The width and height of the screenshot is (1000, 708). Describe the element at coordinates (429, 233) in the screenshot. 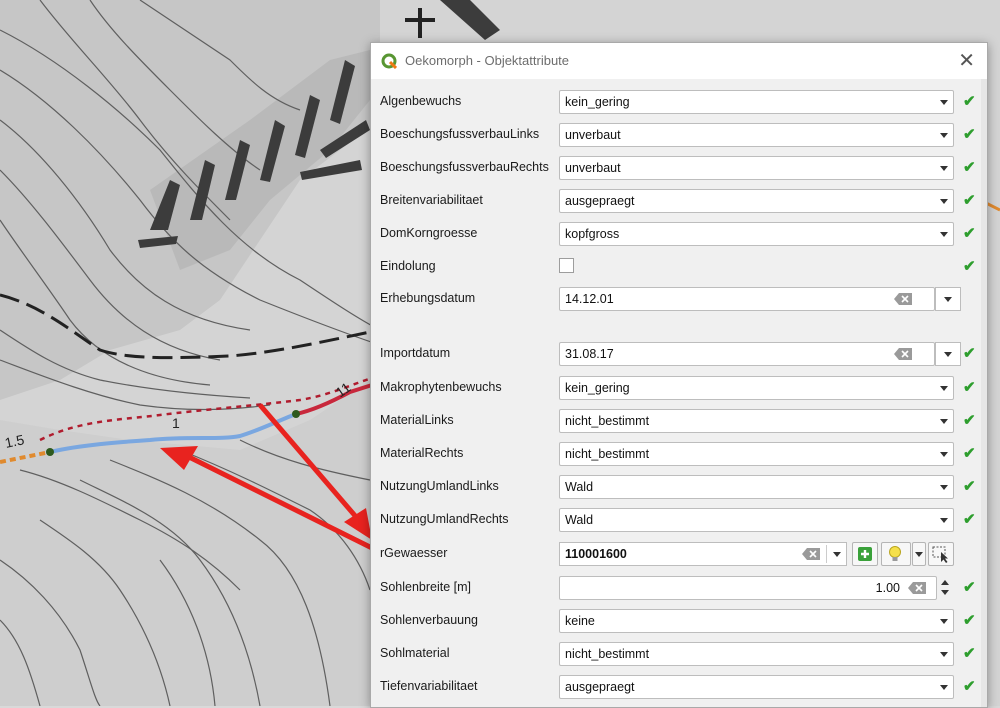

I see `field-label: DomKorngroesse` at that location.